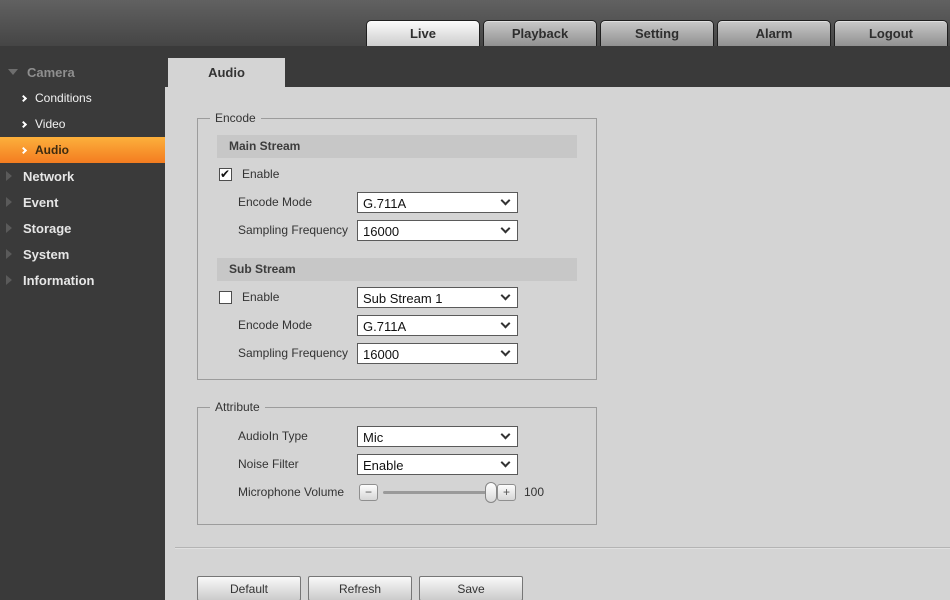 This screenshot has width=950, height=600. What do you see at coordinates (268, 464) in the screenshot?
I see `noise-filter-label: Noise Filter` at bounding box center [268, 464].